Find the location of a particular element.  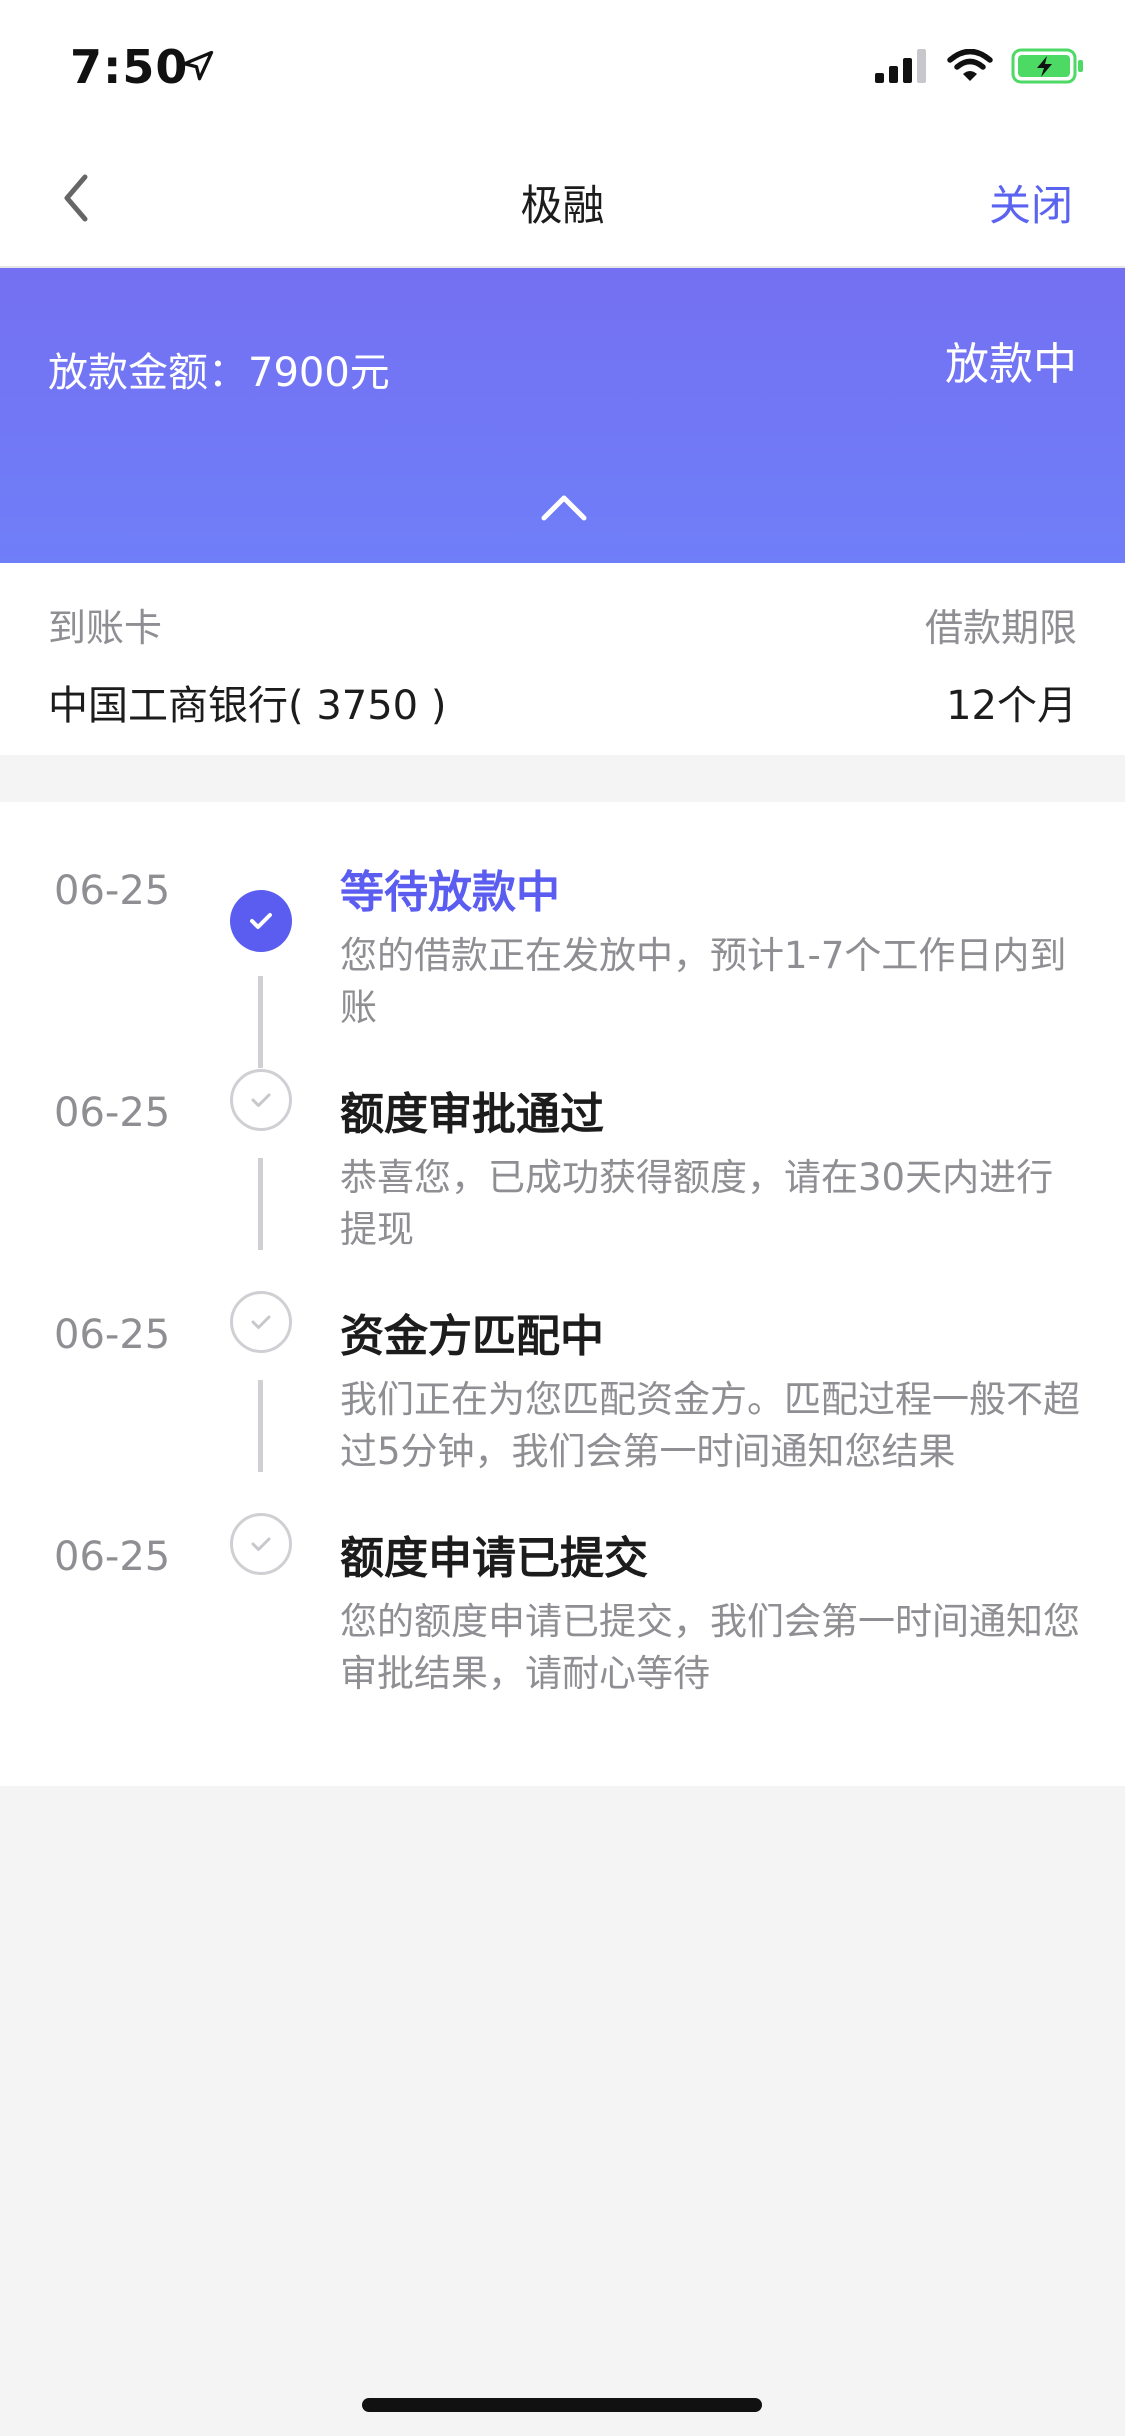

term-value: 12个月 is located at coordinates (1011, 706).